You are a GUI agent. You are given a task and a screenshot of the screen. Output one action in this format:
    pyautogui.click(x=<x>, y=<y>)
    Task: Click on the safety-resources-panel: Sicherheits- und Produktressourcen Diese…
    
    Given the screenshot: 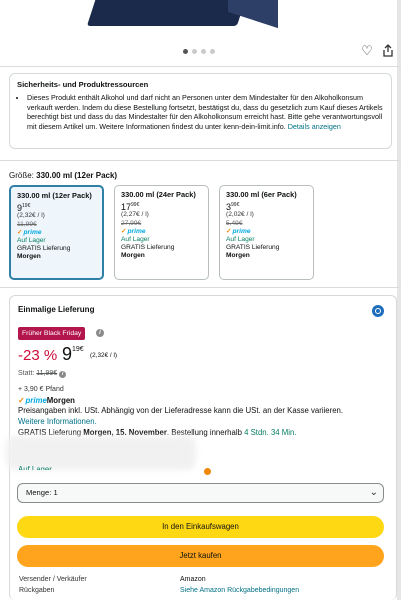 What is the action you would take?
    pyautogui.click(x=200, y=111)
    